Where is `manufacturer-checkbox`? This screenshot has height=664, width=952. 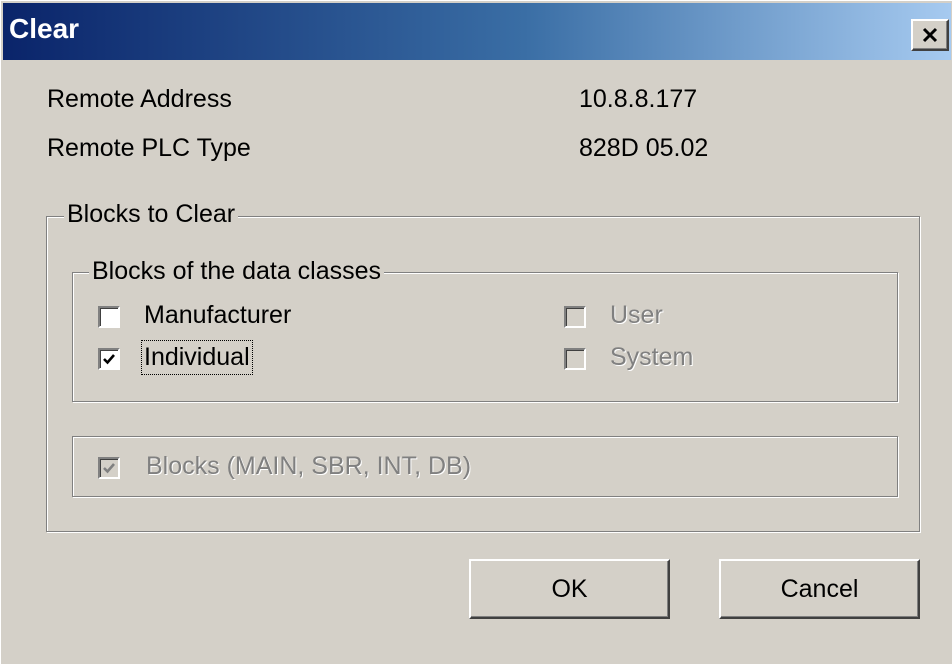
manufacturer-checkbox is located at coordinates (109, 317).